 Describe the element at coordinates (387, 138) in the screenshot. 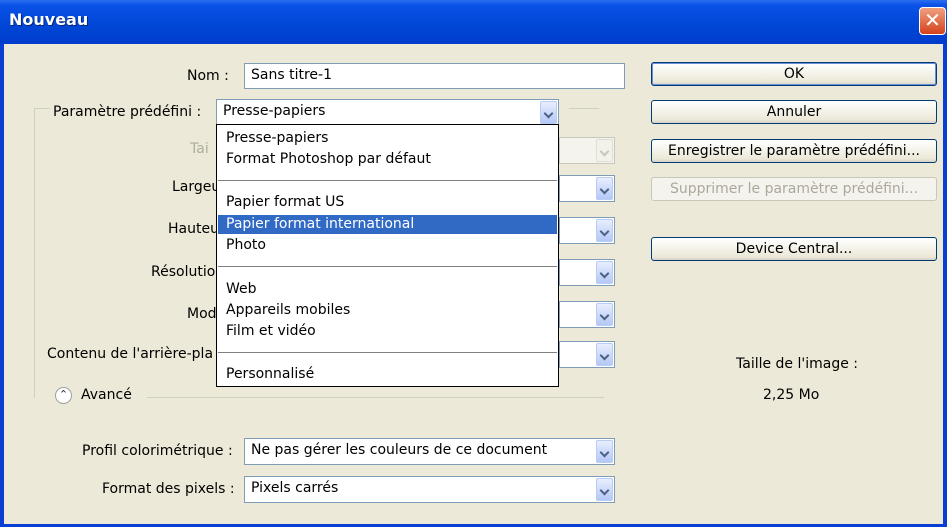

I see `dropdown-item: Presse-papiers` at that location.